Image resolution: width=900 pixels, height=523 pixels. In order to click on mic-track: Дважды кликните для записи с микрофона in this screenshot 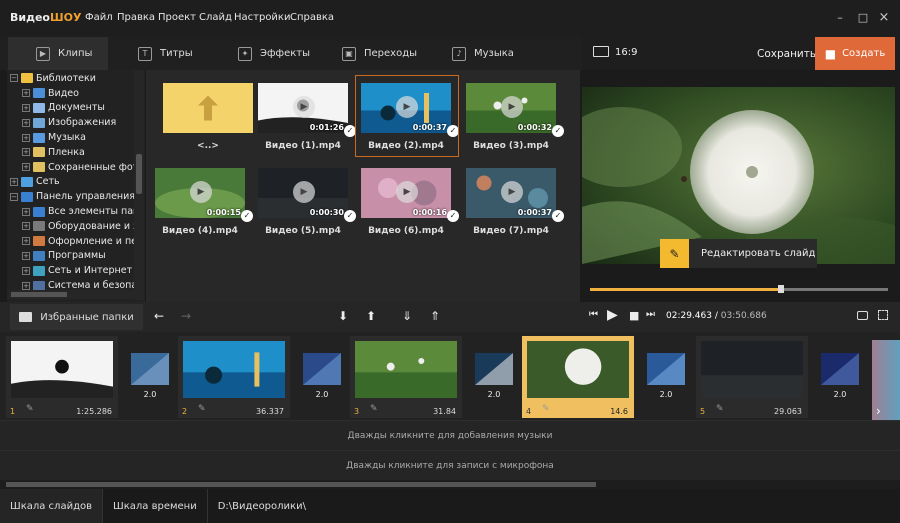, I will do `click(450, 465)`.